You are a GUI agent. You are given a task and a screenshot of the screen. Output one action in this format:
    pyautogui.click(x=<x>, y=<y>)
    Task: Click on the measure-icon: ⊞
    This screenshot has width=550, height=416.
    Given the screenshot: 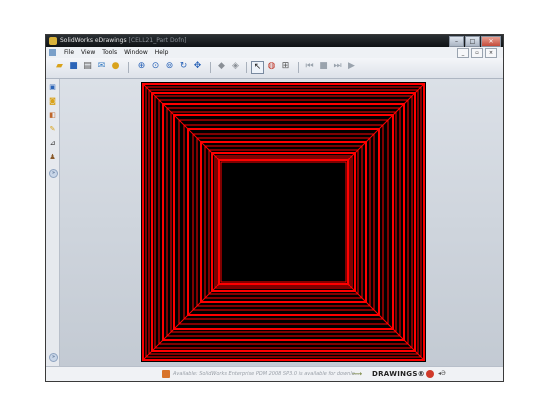 What is the action you would take?
    pyautogui.click(x=285, y=66)
    